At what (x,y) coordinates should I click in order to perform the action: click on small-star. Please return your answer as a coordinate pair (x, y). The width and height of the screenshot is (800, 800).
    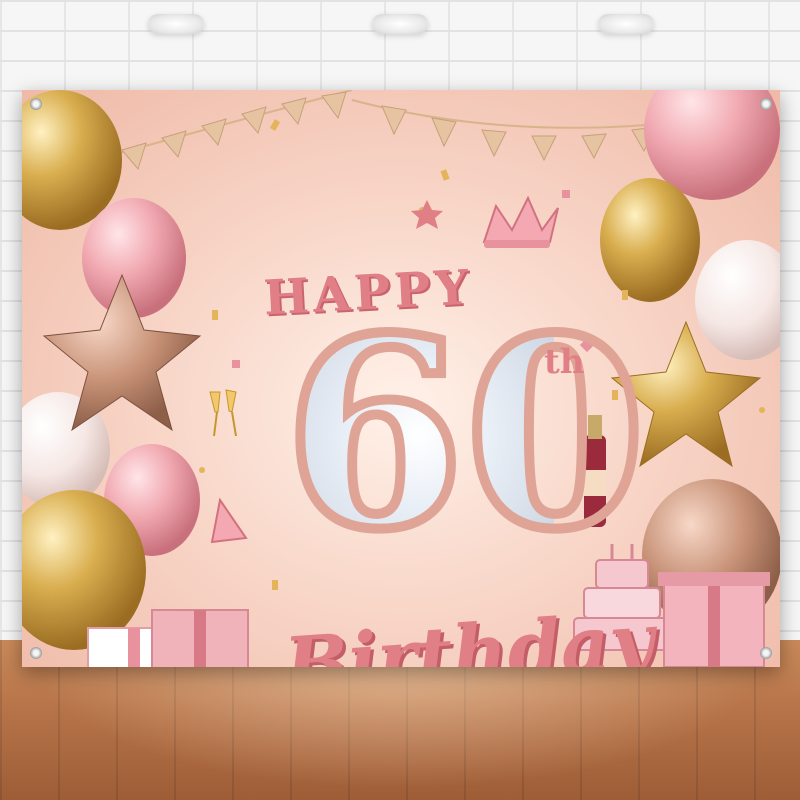
    Looking at the image, I should click on (427, 214).